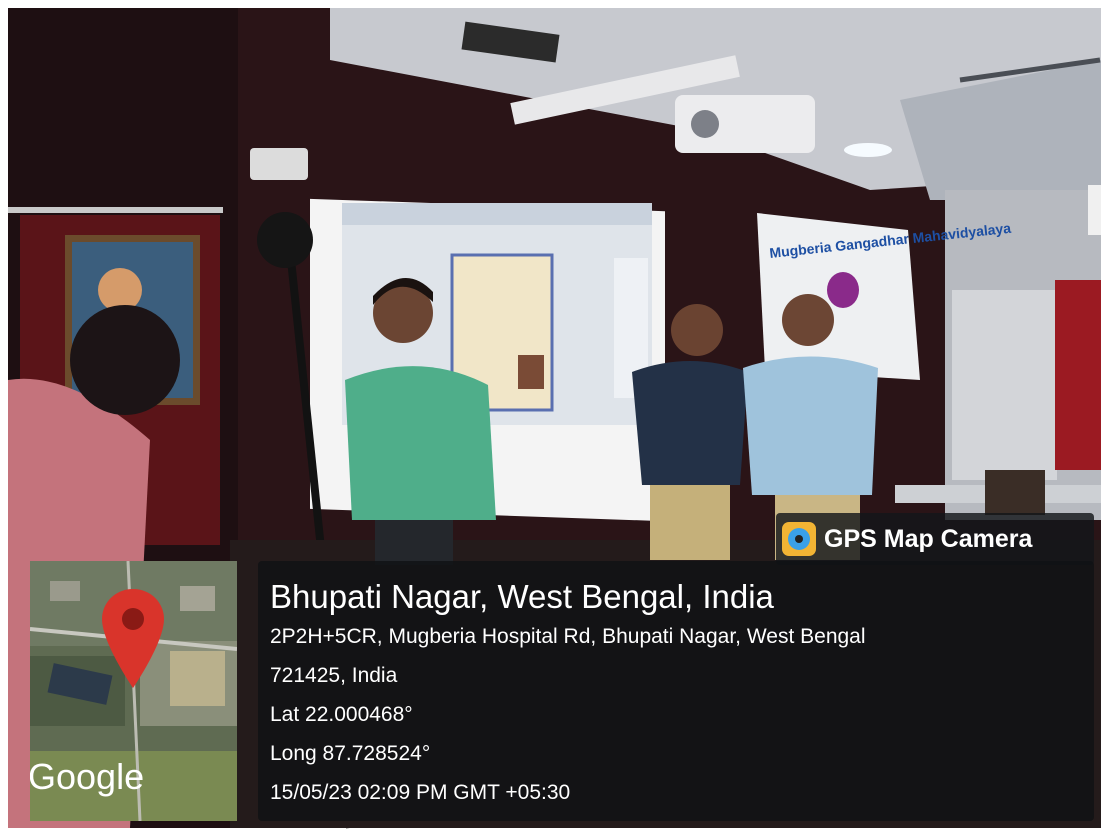  I want to click on ceiling-light, so click(868, 150).